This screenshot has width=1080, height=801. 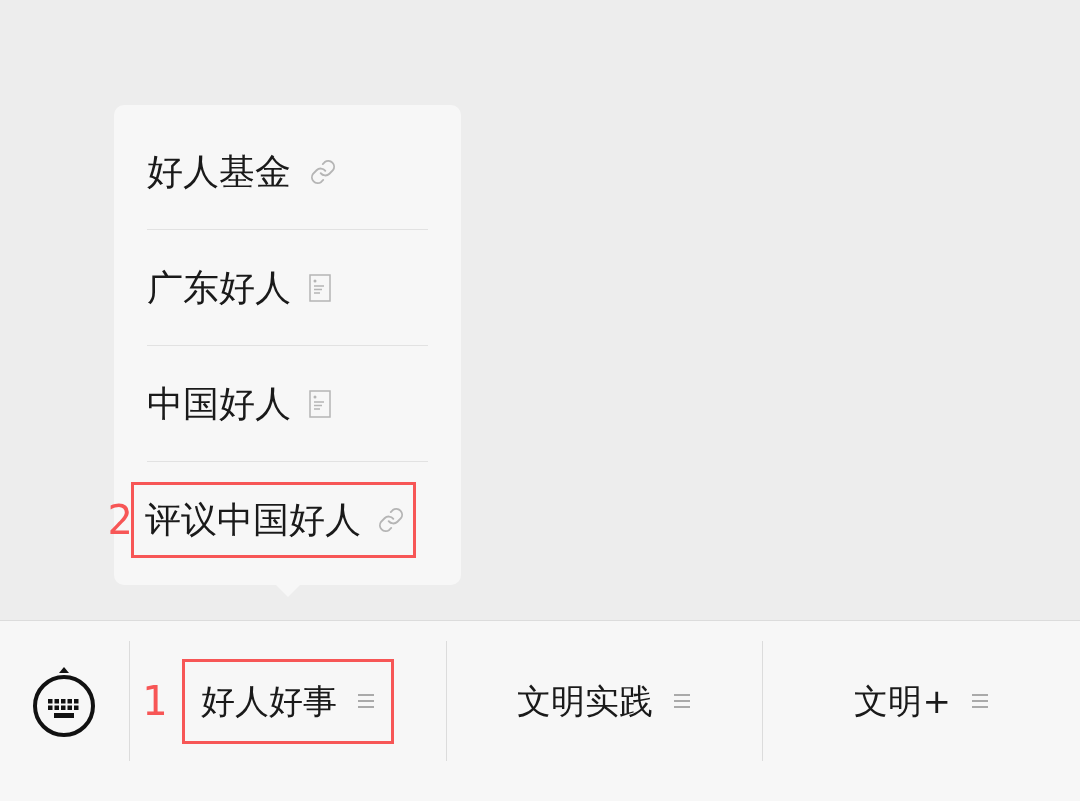 What do you see at coordinates (219, 403) in the screenshot?
I see `menu-item-label: 中国好人` at bounding box center [219, 403].